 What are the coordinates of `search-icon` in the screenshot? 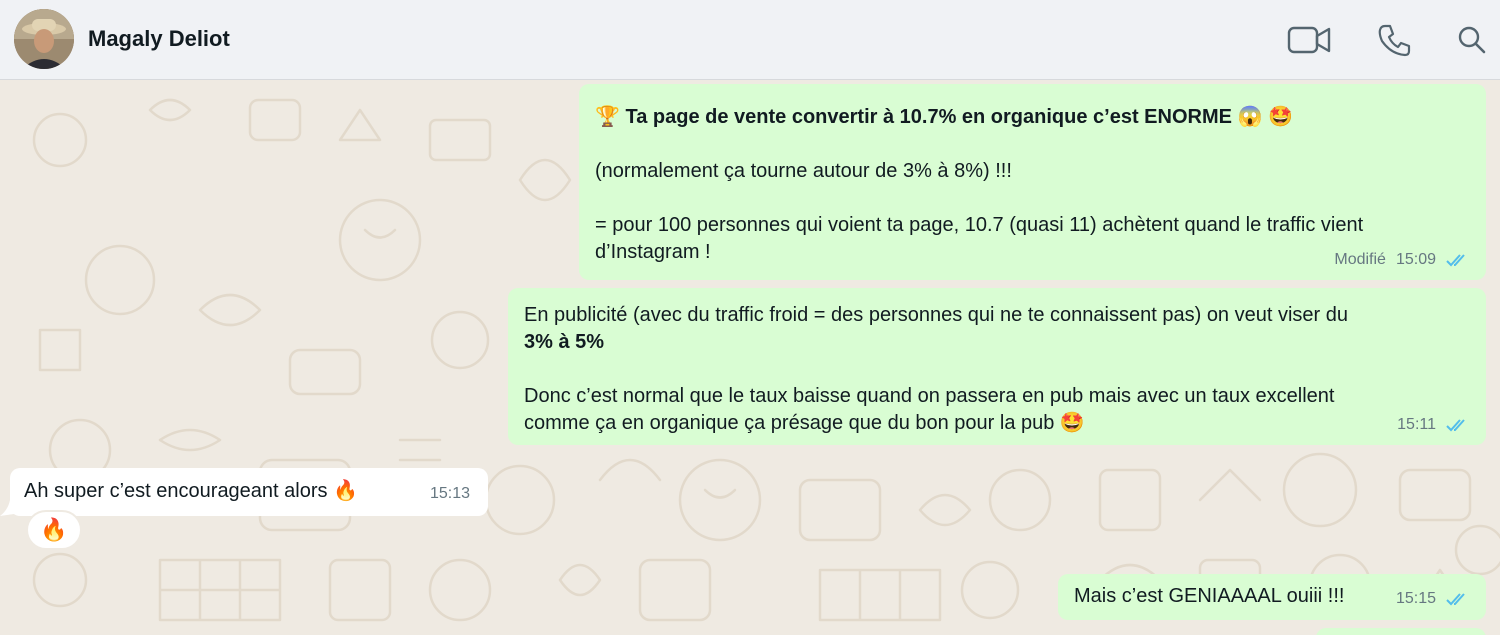 It's located at (1472, 40).